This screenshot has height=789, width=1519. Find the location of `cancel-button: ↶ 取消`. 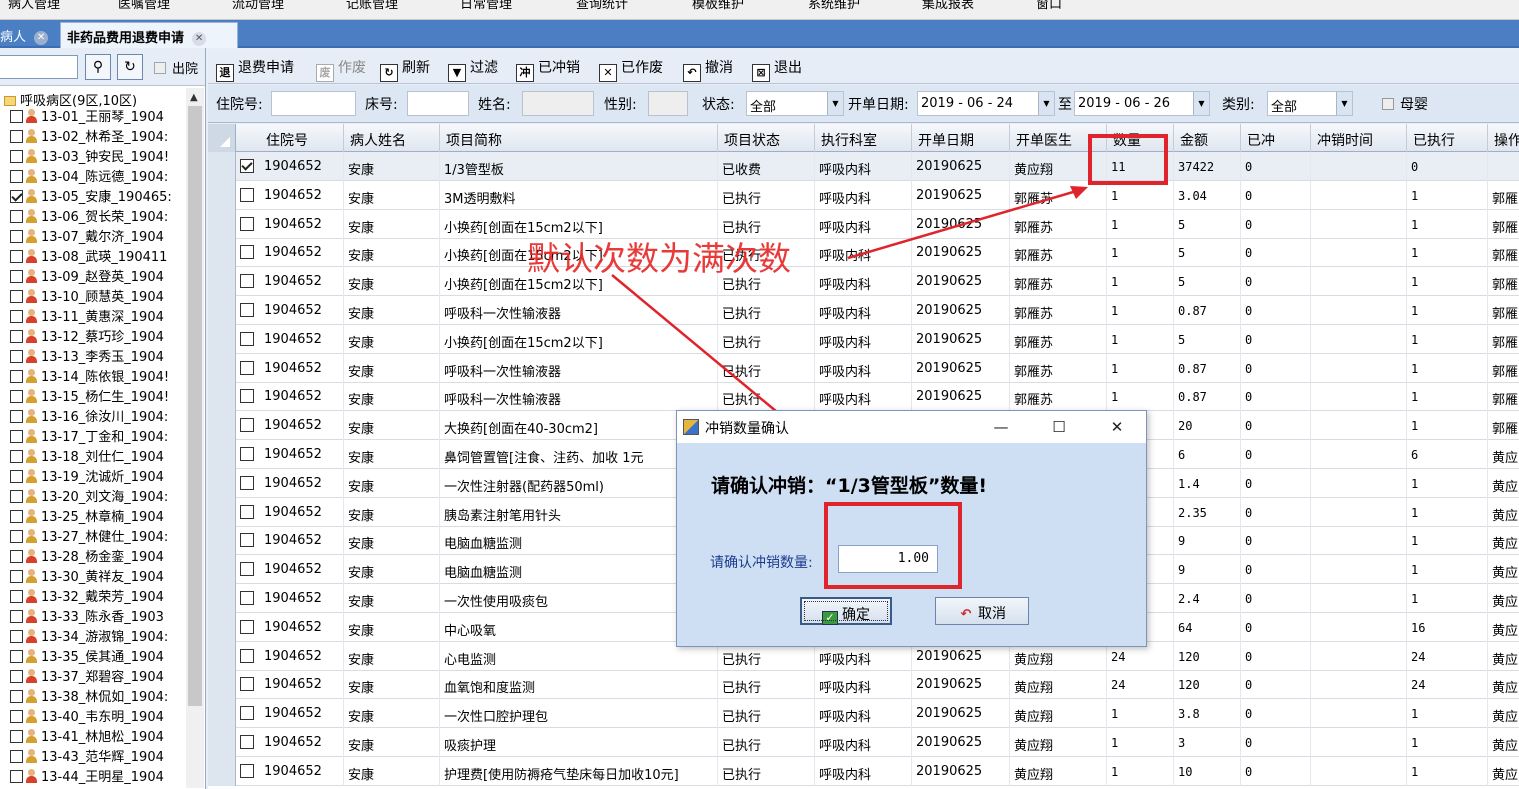

cancel-button: ↶ 取消 is located at coordinates (982, 611).